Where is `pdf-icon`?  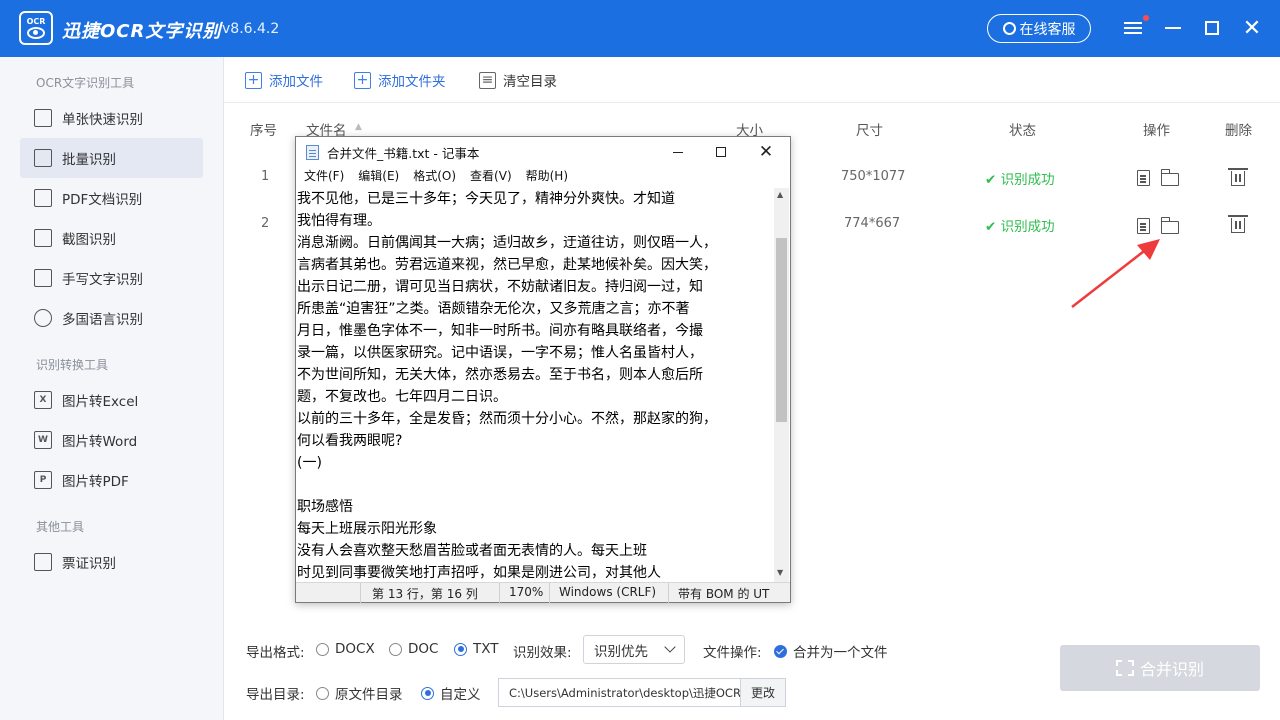 pdf-icon is located at coordinates (43, 198).